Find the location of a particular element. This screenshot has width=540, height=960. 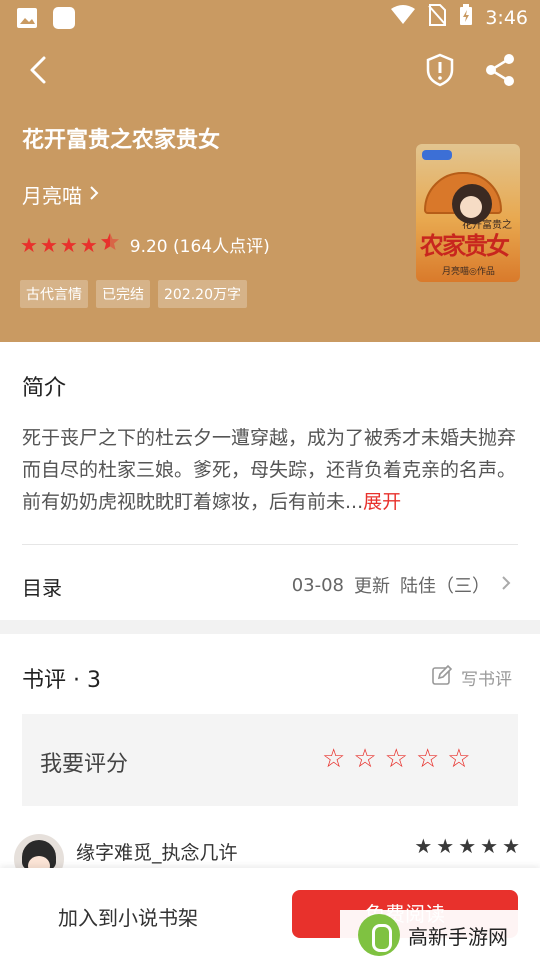

no-sim-icon is located at coordinates (437, 17).